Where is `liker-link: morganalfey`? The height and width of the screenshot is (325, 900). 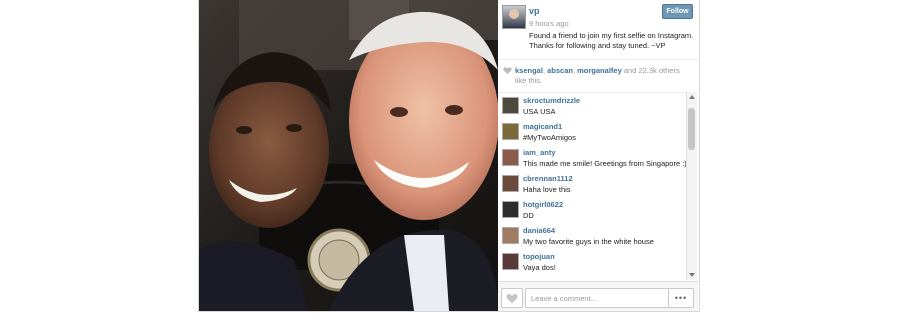 liker-link: morganalfey is located at coordinates (599, 70).